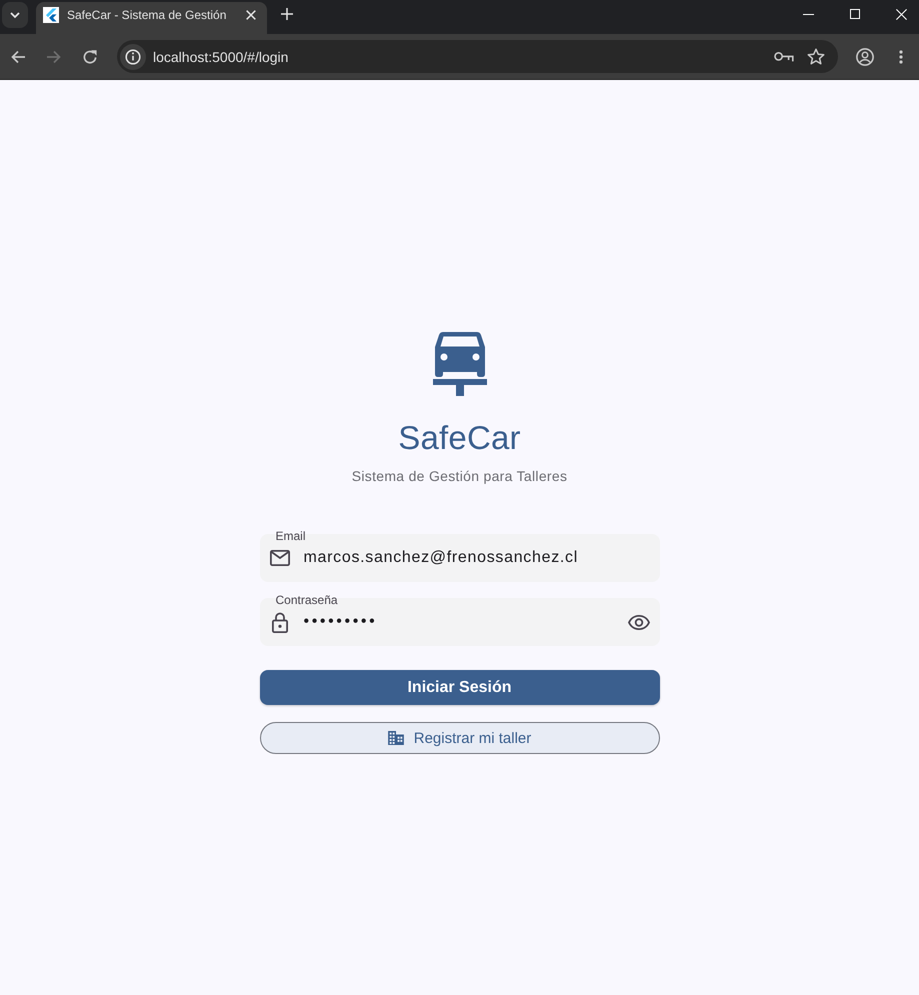 The height and width of the screenshot is (995, 919). I want to click on favicon-icon, so click(51, 15).